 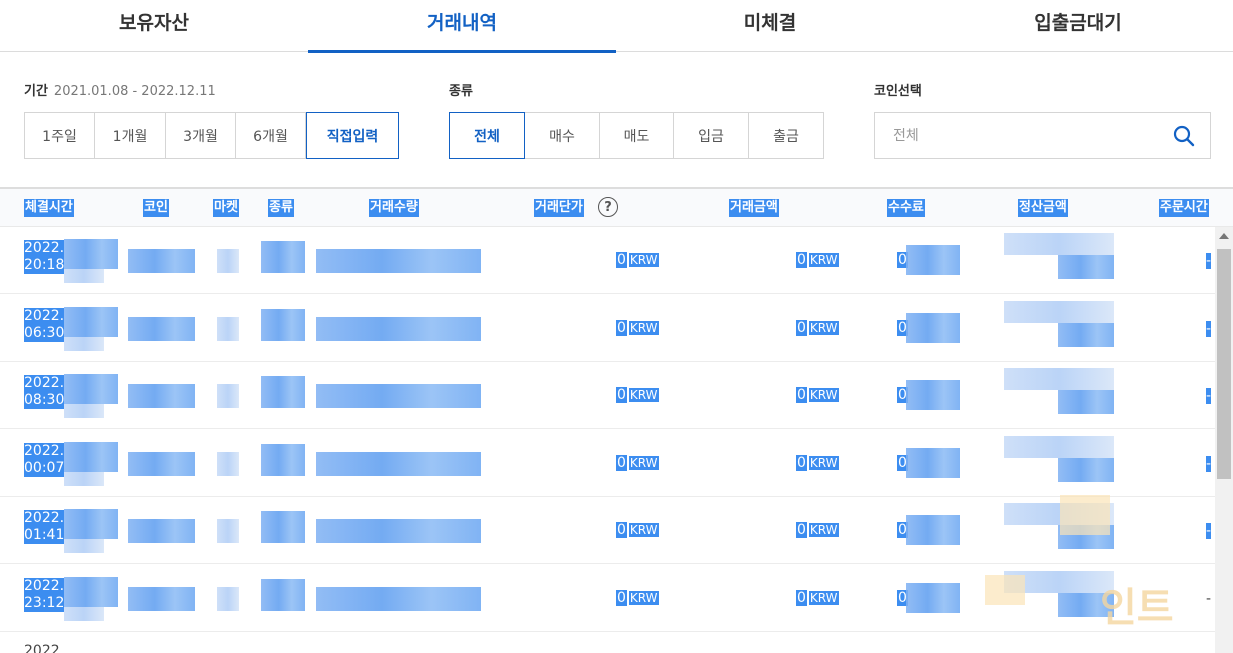 What do you see at coordinates (487, 135) in the screenshot?
I see `type-all-button: 전체` at bounding box center [487, 135].